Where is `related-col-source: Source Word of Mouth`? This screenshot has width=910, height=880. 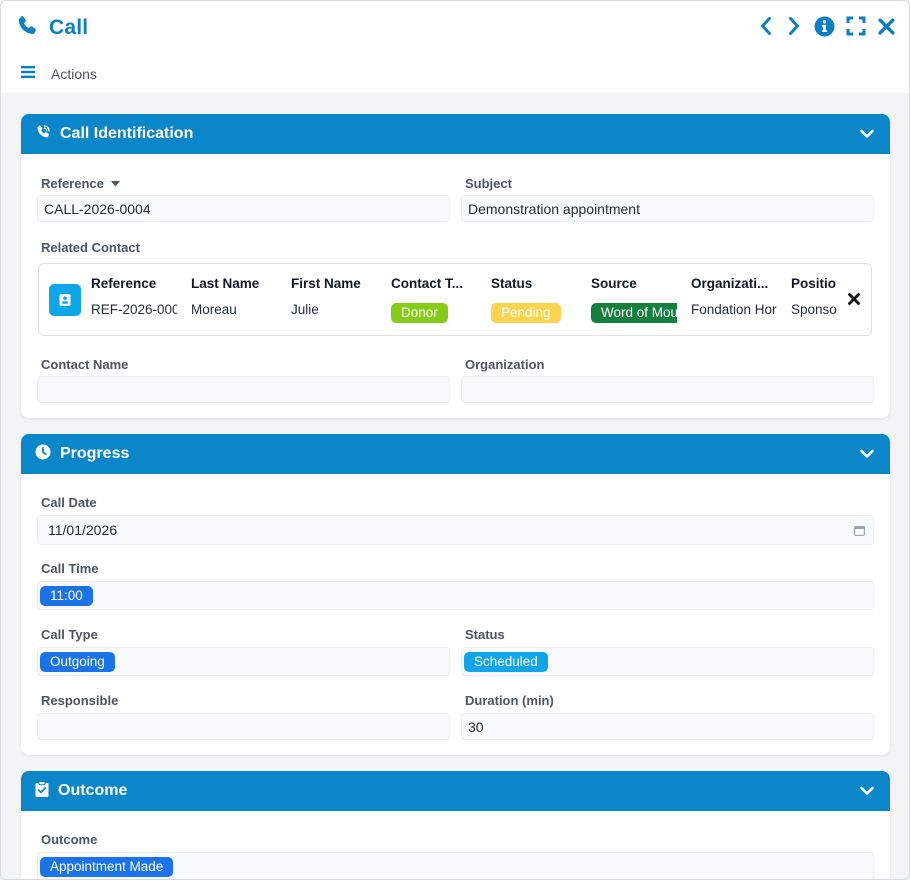 related-col-source: Source Word of Mouth is located at coordinates (634, 299).